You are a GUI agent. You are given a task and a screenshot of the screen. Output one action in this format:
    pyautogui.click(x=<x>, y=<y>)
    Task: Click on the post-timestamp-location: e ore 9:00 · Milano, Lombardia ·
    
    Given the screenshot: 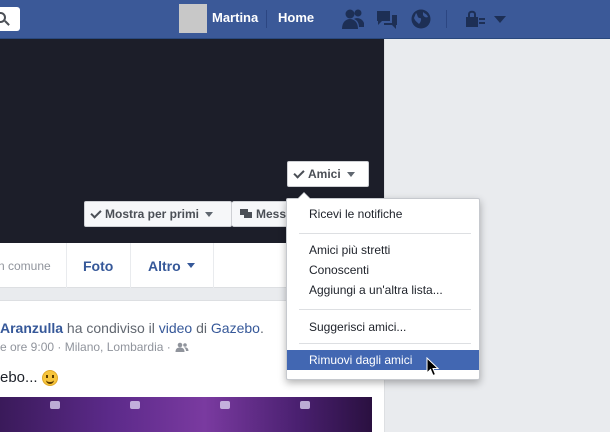 What is the action you would take?
    pyautogui.click(x=85, y=347)
    